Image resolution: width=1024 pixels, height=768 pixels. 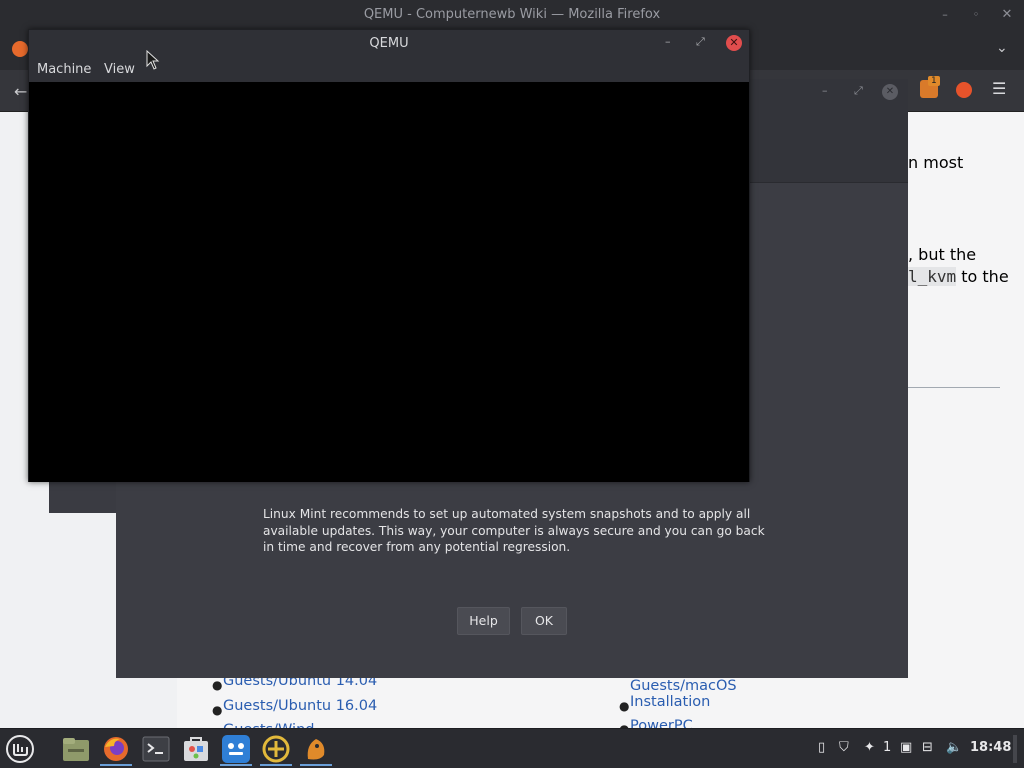 What do you see at coordinates (300, 706) in the screenshot?
I see `wiki-link-ubuntu-1604: Guests/Ubuntu 16.04` at bounding box center [300, 706].